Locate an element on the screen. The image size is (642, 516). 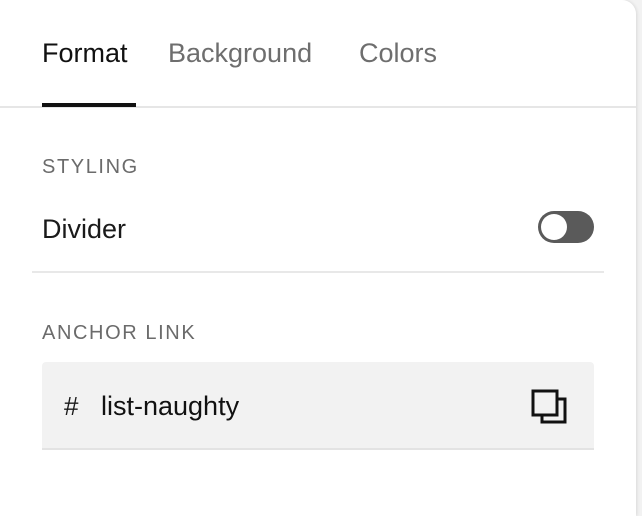
copy-icon is located at coordinates (549, 406).